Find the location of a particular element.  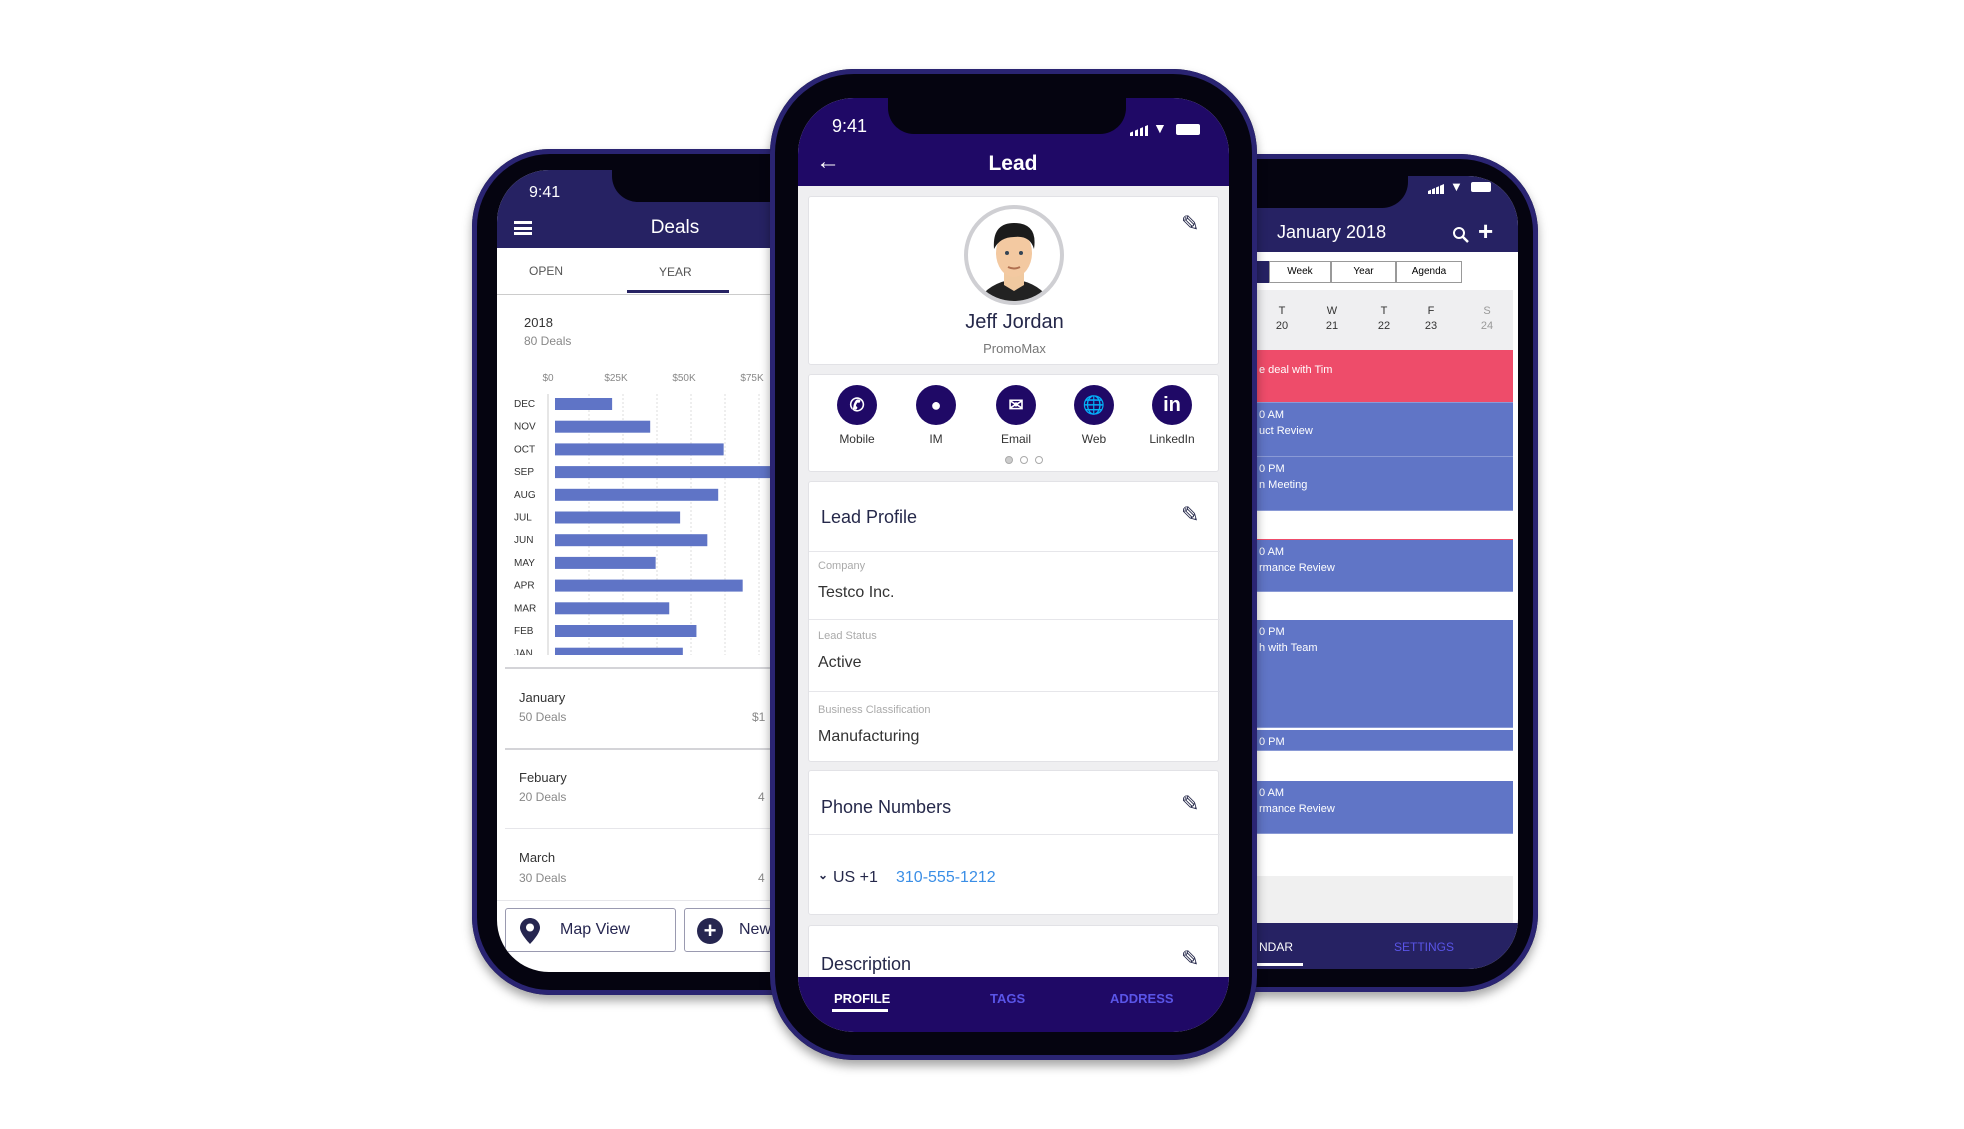

action-linkedin: in LinkedIn is located at coordinates (1172, 420).